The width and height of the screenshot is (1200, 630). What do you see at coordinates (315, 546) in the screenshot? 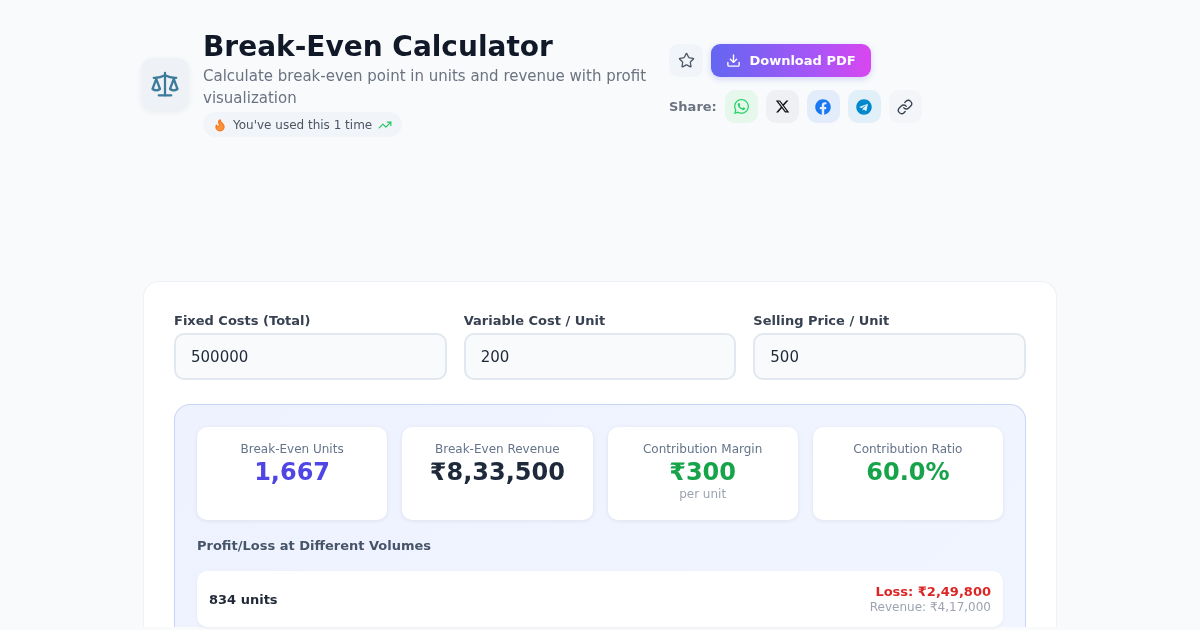
I see `section-title: Profit/Loss at Different Volumes` at bounding box center [315, 546].